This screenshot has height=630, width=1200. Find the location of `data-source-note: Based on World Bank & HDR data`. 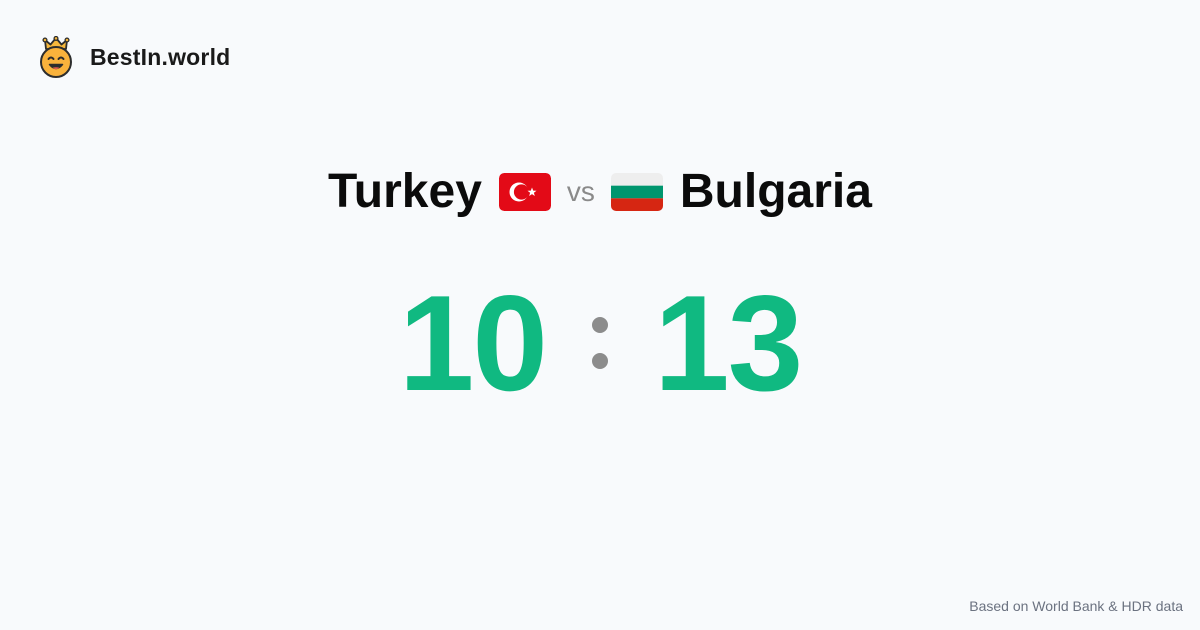

data-source-note: Based on World Bank & HDR data is located at coordinates (1076, 606).